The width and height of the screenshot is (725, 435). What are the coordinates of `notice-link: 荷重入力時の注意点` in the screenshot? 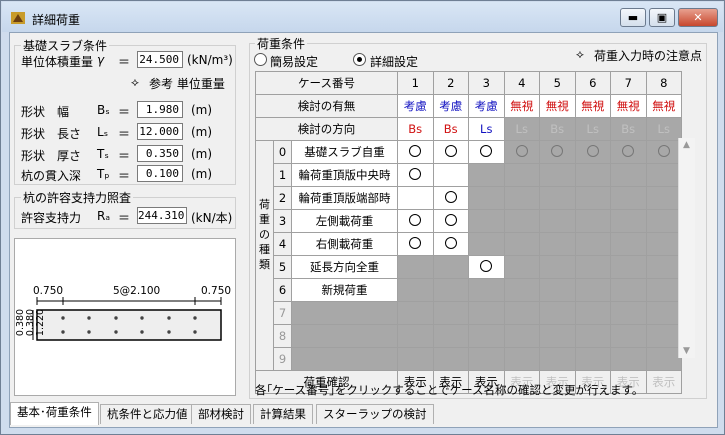 It's located at (648, 55).